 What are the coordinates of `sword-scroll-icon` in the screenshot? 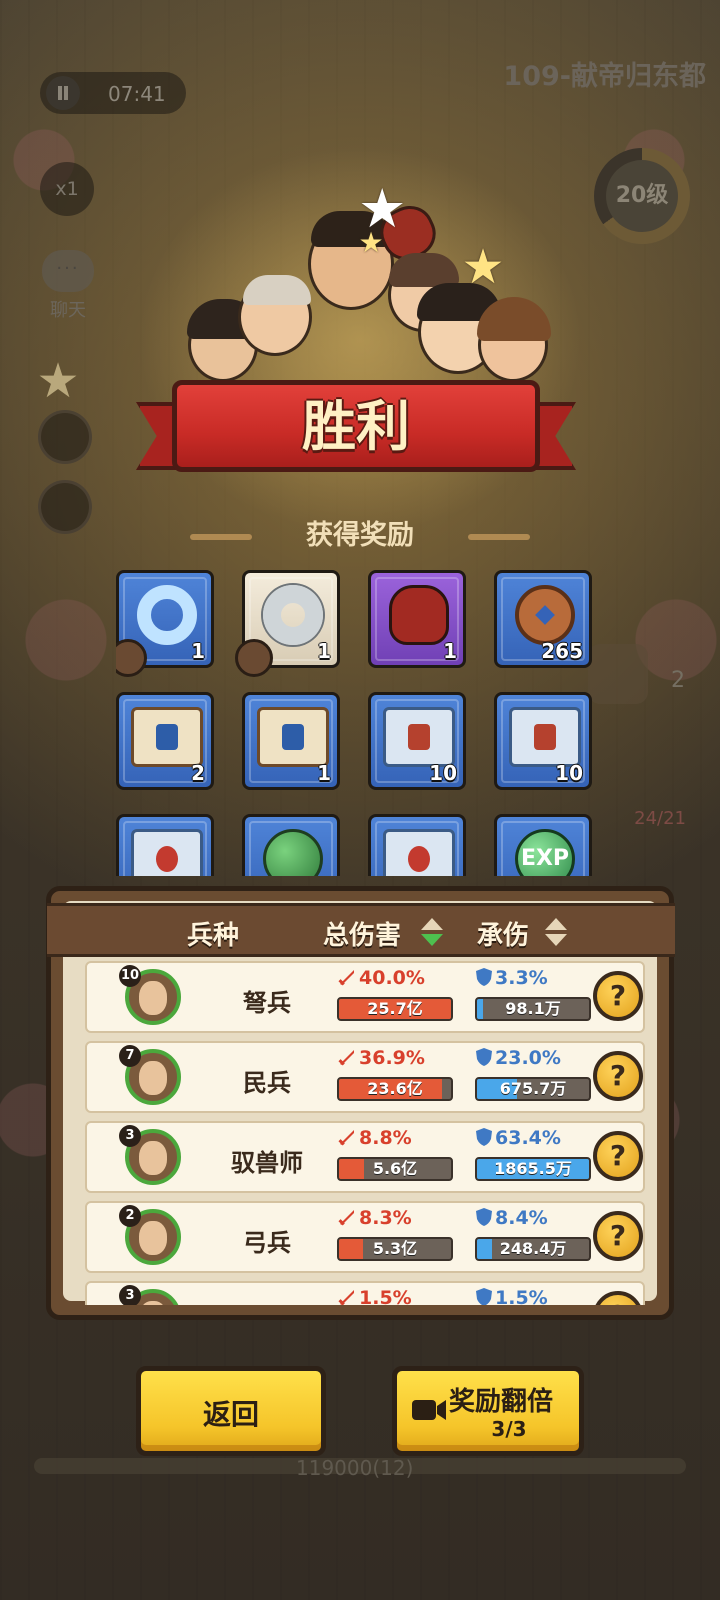 It's located at (293, 737).